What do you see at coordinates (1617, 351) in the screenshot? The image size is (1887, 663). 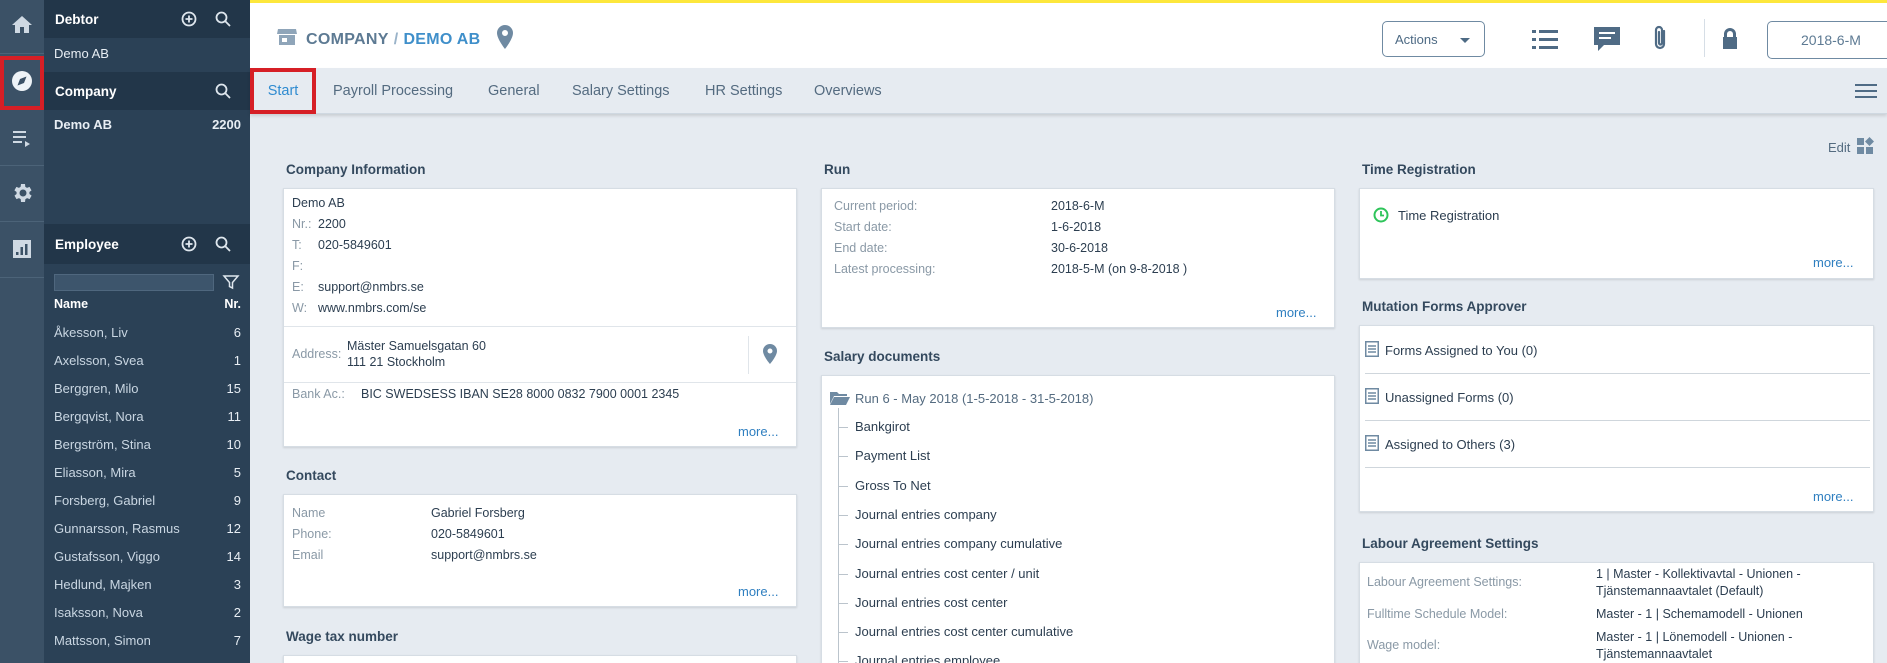 I see `mutation-form-item: Forms Assigned to You (0)` at bounding box center [1617, 351].